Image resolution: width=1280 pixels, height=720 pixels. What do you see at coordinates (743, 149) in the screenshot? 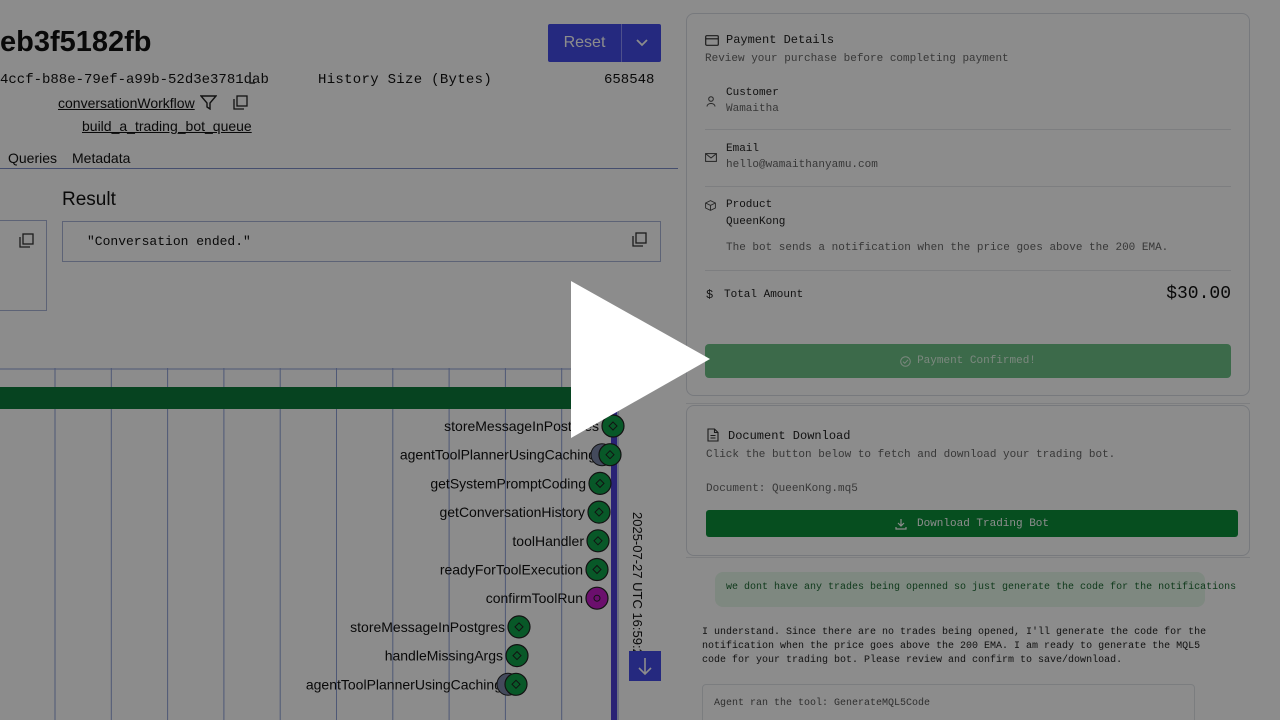
I see `email-label: Email` at bounding box center [743, 149].